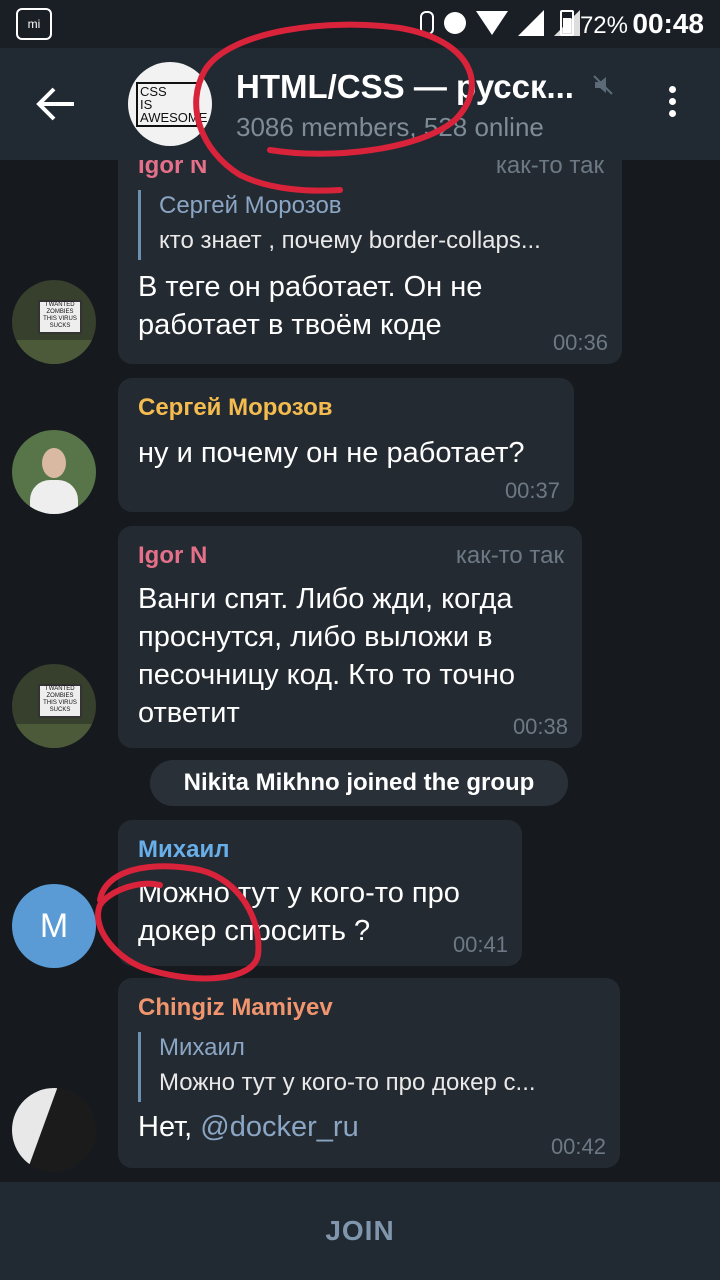 Image resolution: width=720 pixels, height=1280 pixels. What do you see at coordinates (54, 463) in the screenshot?
I see `avatar-face` at bounding box center [54, 463].